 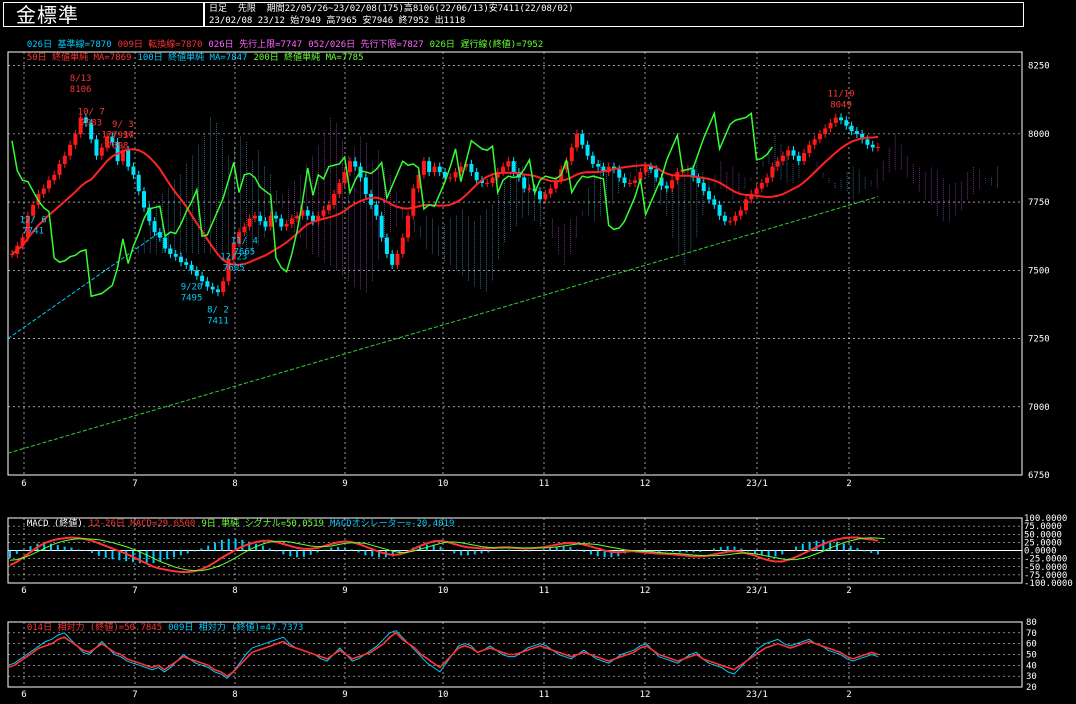 What do you see at coordinates (1031, 645) in the screenshot?
I see `y-tick-label: 60` at bounding box center [1031, 645].